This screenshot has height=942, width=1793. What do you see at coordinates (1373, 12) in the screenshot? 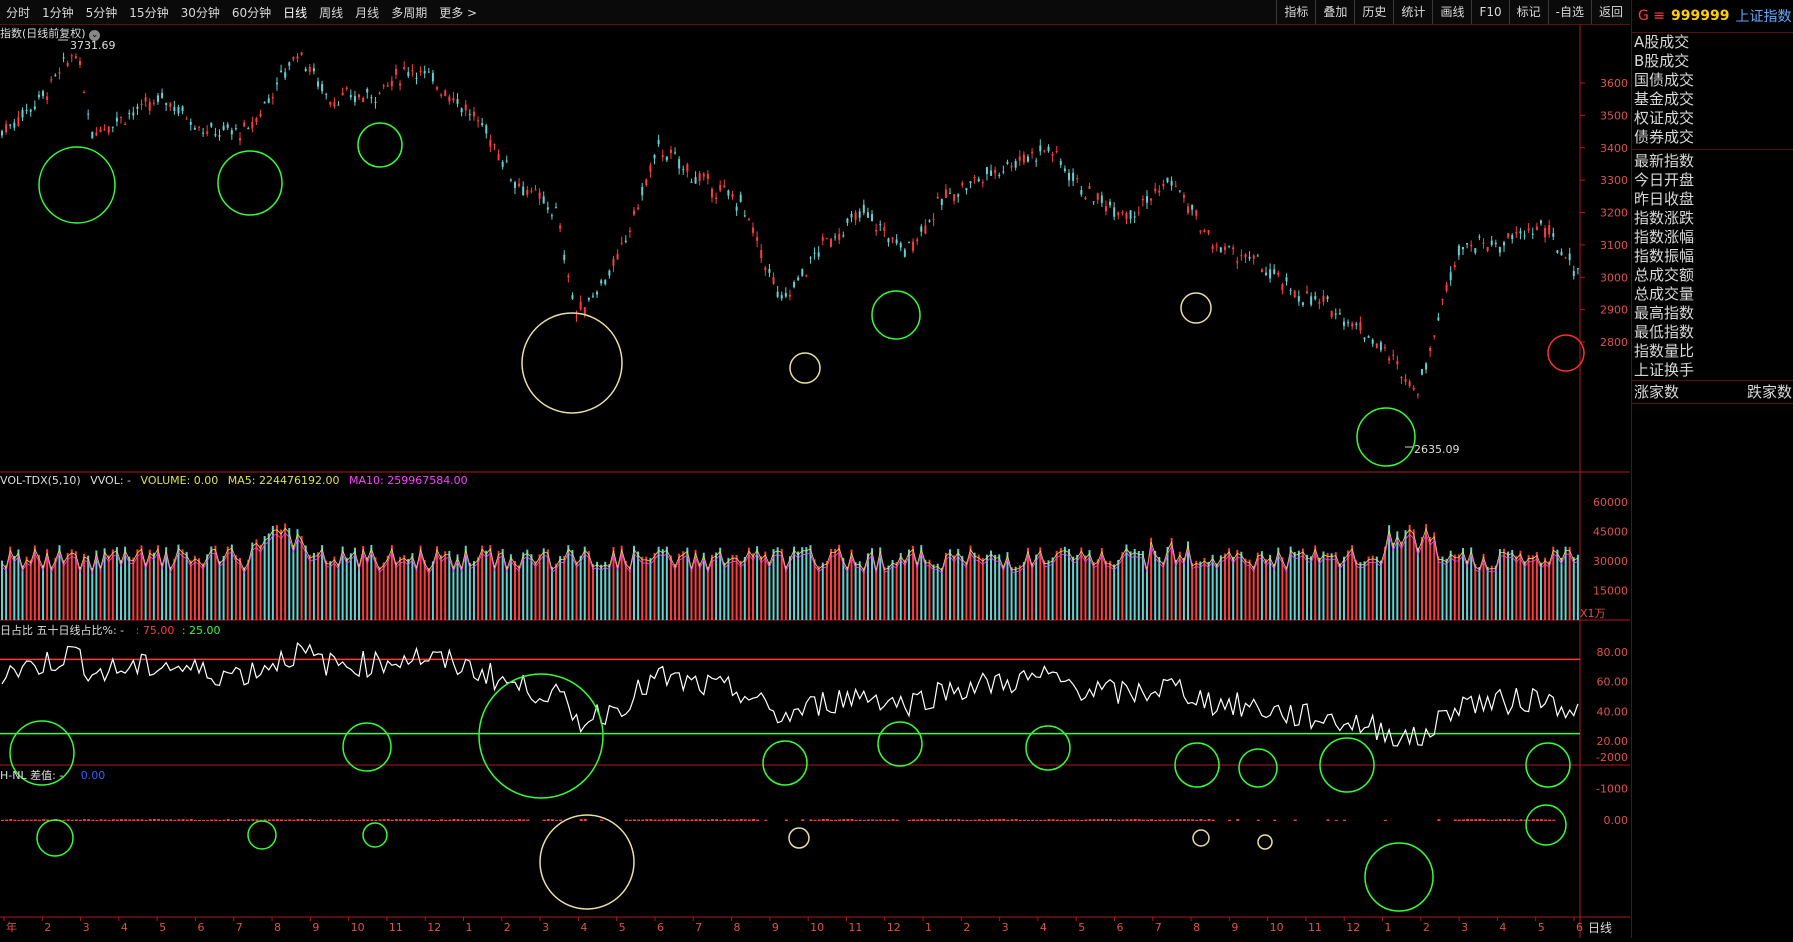
I see `tool-button-2: 历史` at bounding box center [1373, 12].